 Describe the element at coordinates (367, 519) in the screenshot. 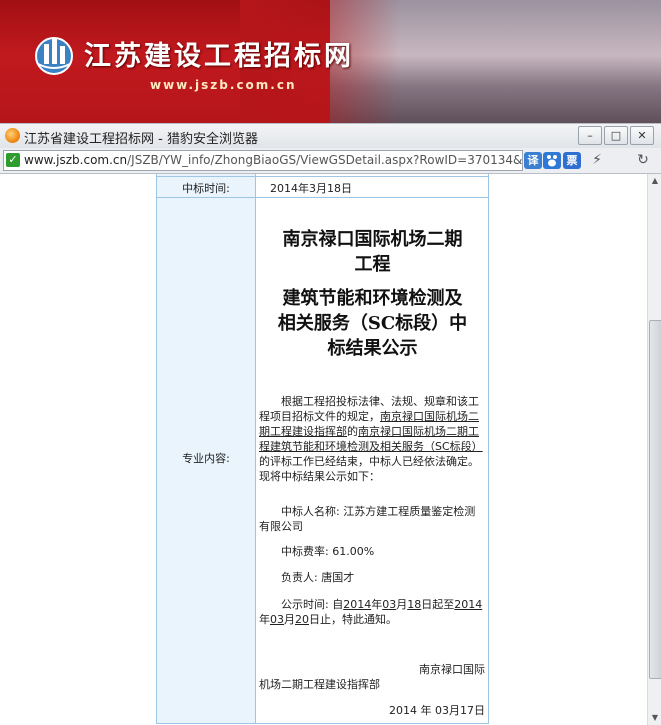

I see `winner-line: 中标人名称: 江苏方建工程质量鉴定检测有限公司` at that location.